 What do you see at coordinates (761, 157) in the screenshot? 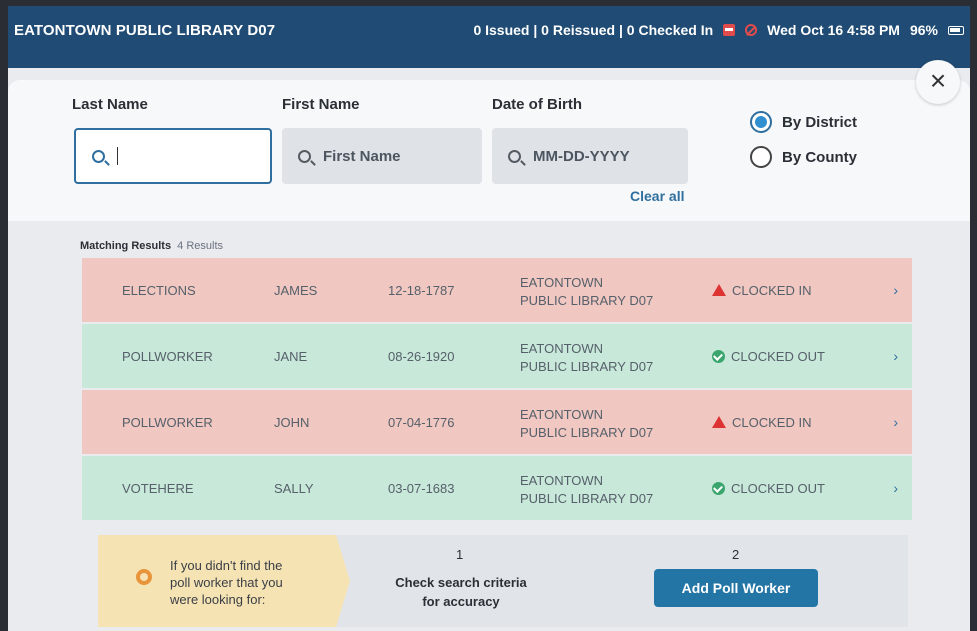
I see `radio-unchecked-icon` at bounding box center [761, 157].